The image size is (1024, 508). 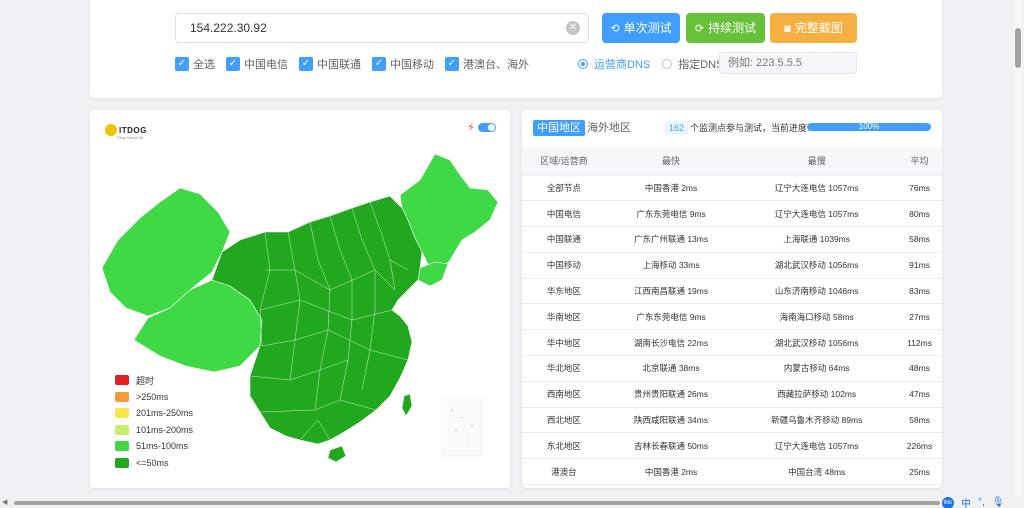 I want to click on progress-text: 个监测点参与测试，当前进度：, so click(x=753, y=128).